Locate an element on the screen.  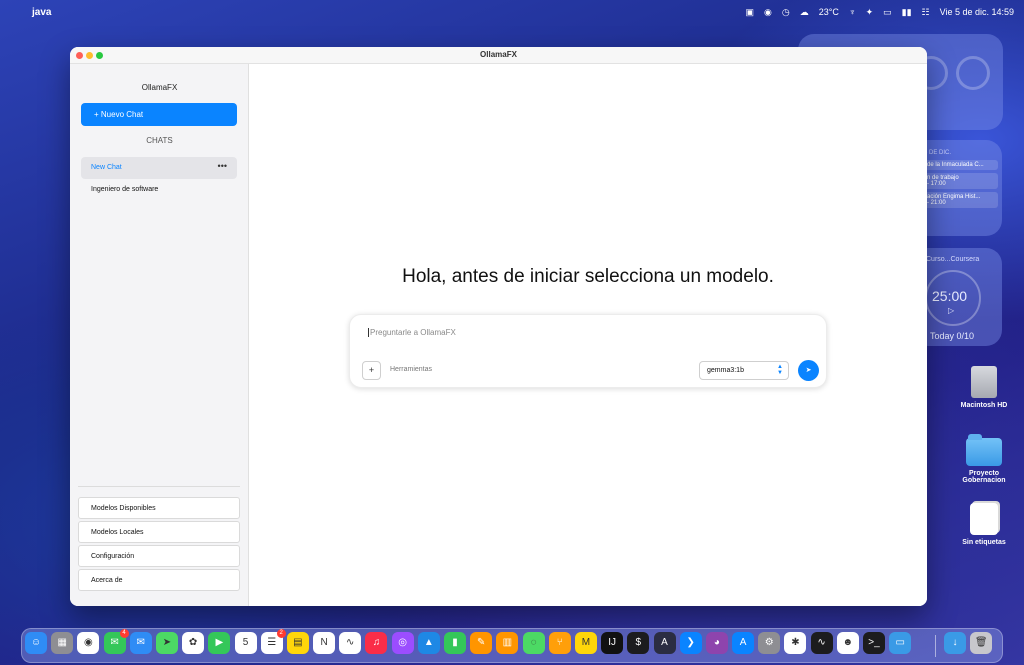
control-center-icon: ☷ is located at coordinates (926, 12).